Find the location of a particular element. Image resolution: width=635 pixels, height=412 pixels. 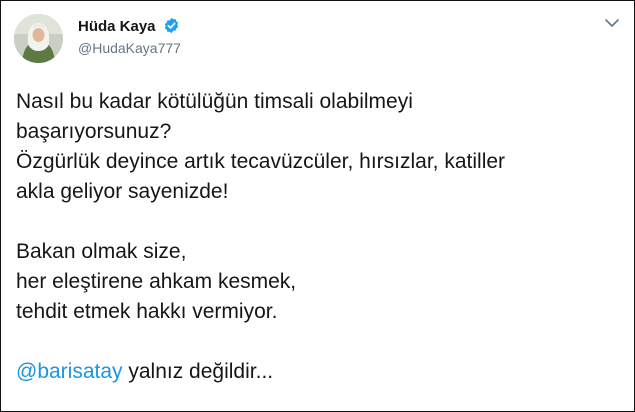

avatar is located at coordinates (38, 38).